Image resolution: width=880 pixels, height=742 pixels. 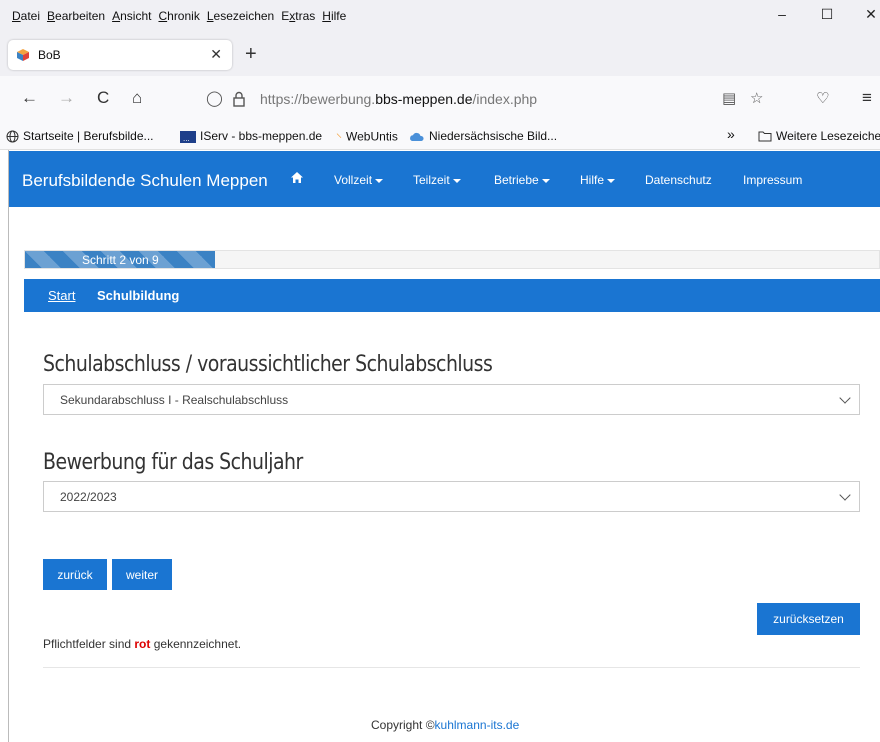 I want to click on menu-lesezeichen: Lesezeichen, so click(x=240, y=16).